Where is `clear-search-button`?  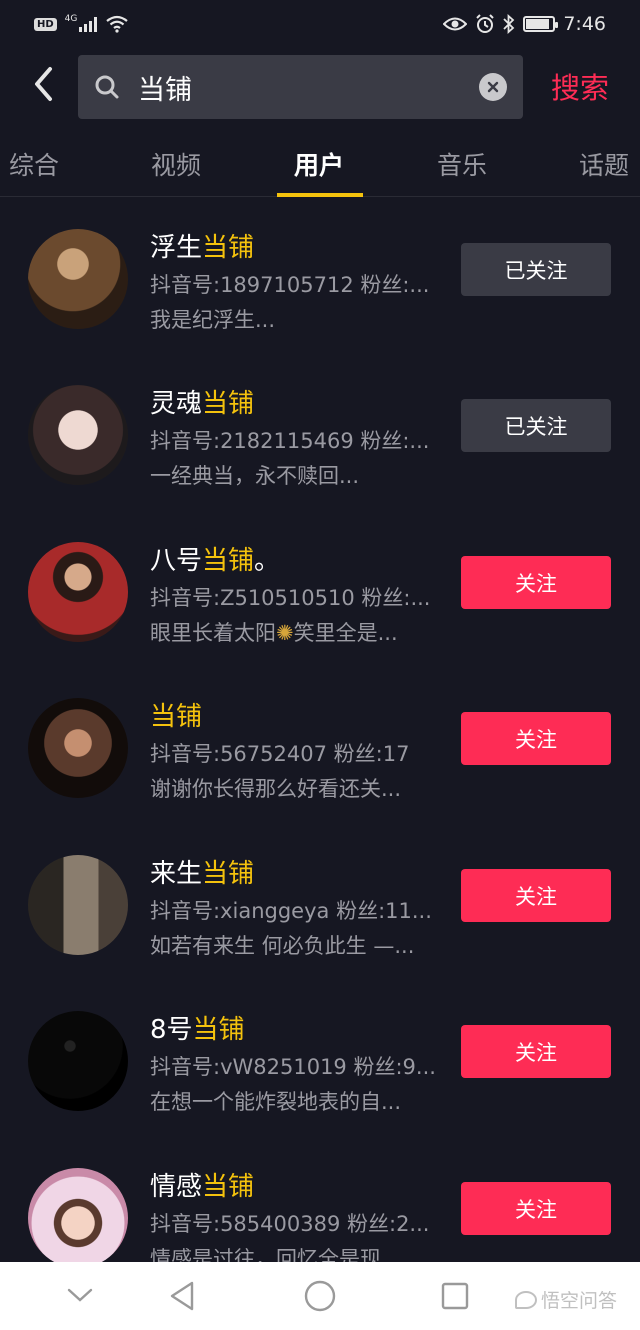 clear-search-button is located at coordinates (493, 87).